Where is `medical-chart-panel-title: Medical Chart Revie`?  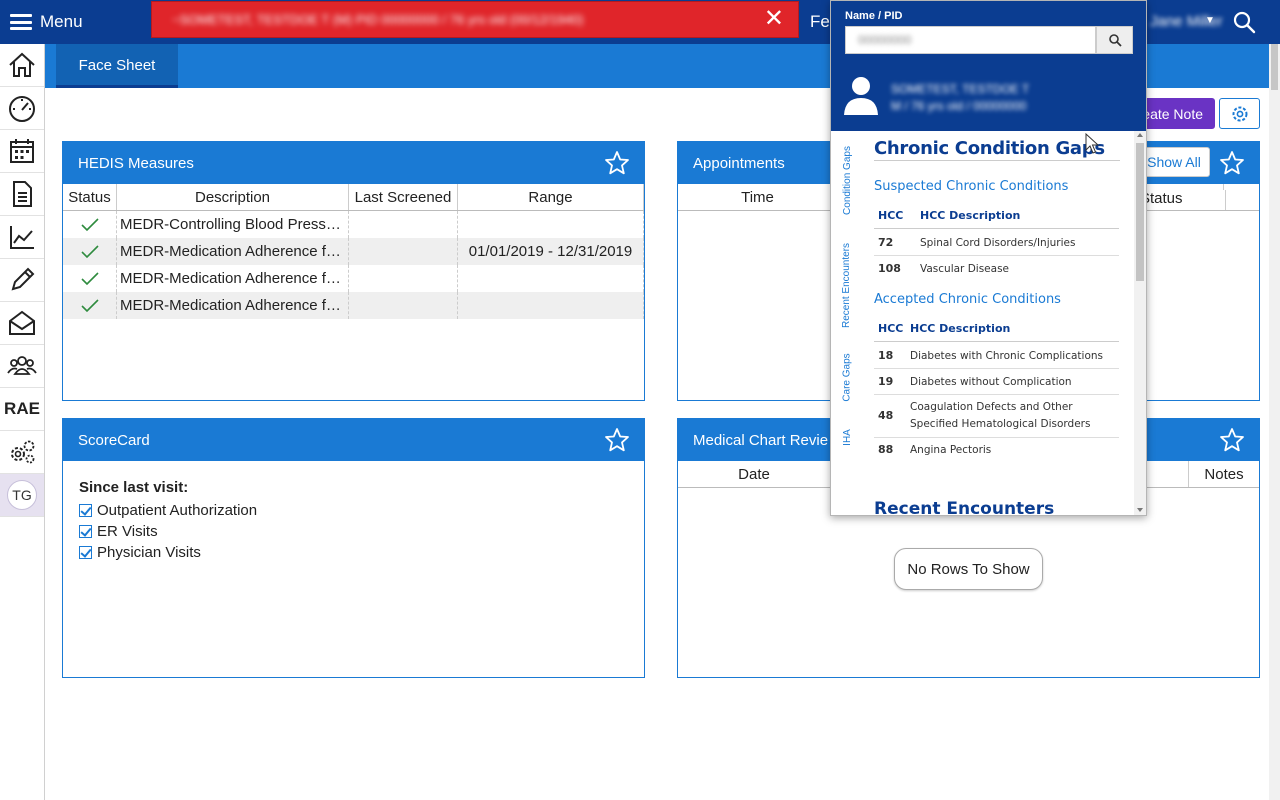 medical-chart-panel-title: Medical Chart Revie is located at coordinates (761, 440).